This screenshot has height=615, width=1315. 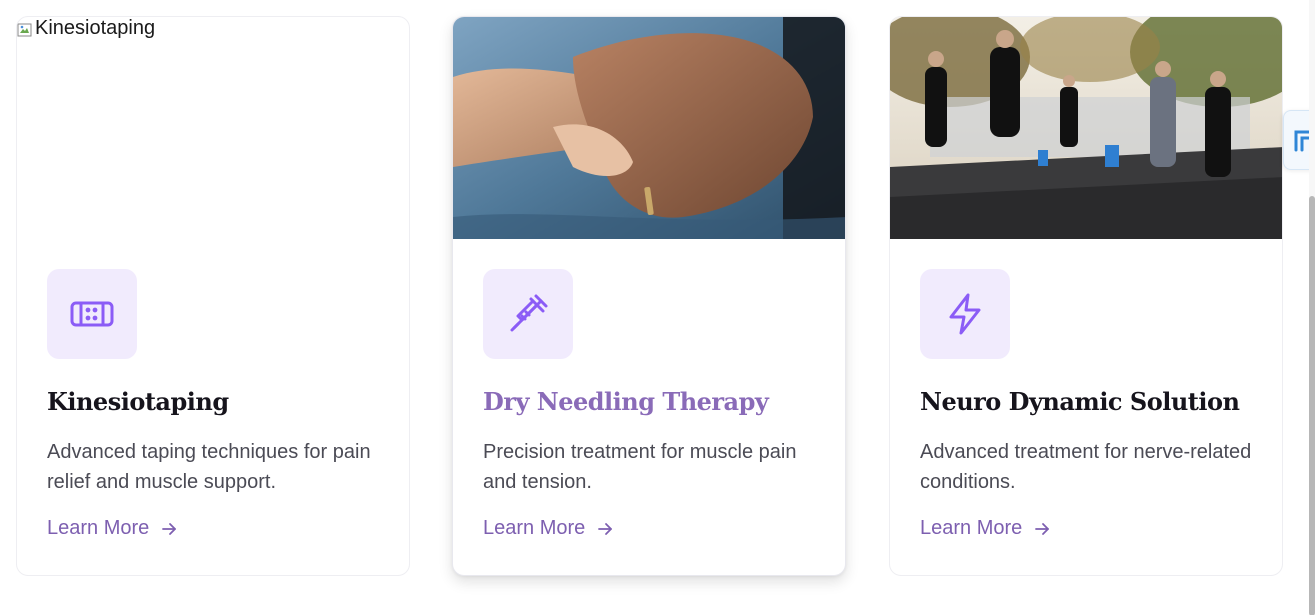 I want to click on card-title: Dry Needling Therapy, so click(x=626, y=401).